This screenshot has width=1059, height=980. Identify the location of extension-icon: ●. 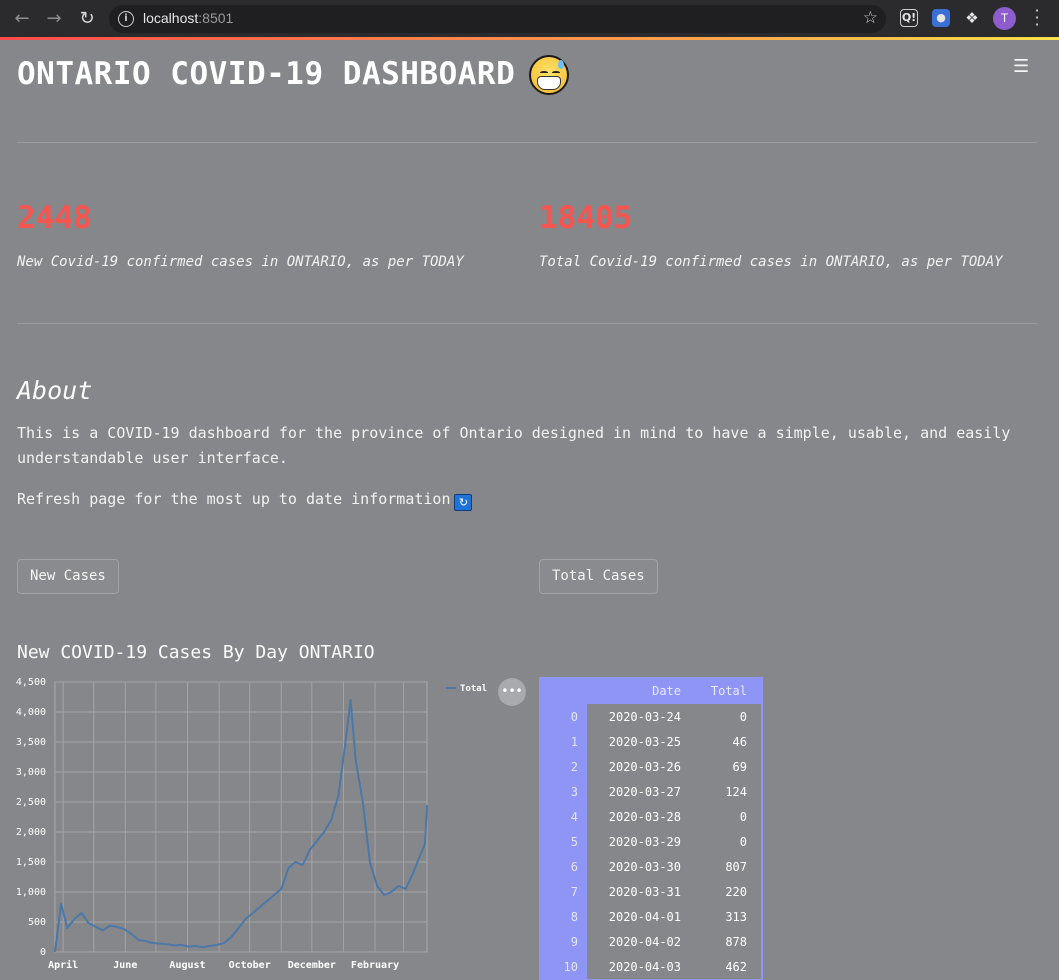
(941, 18).